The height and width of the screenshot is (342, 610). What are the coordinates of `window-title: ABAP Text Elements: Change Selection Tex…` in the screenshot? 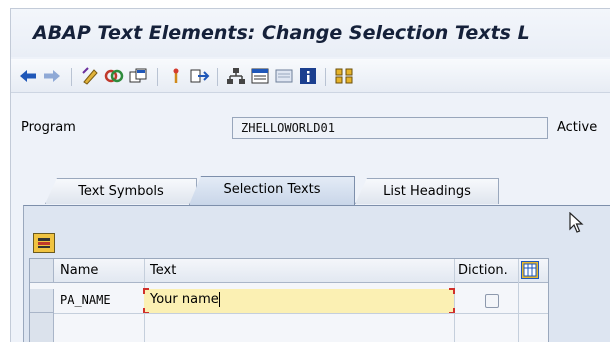 It's located at (281, 33).